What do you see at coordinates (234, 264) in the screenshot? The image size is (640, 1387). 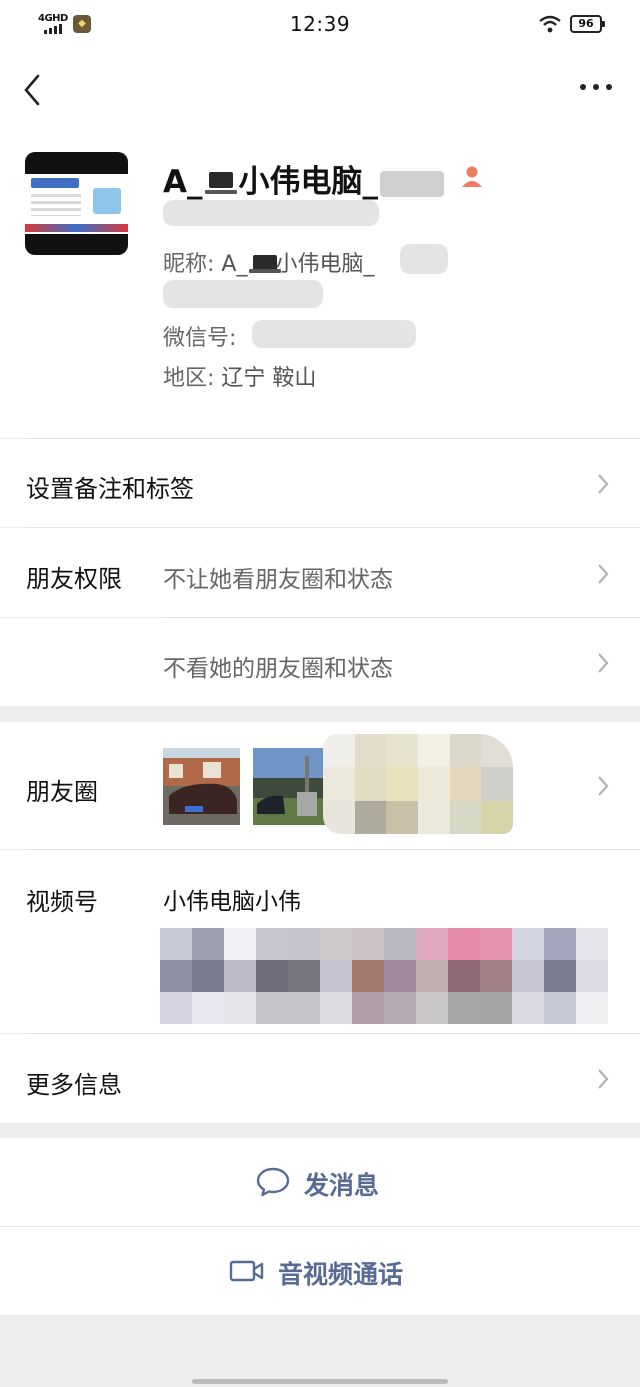 I see `nickname-prefix: A_` at bounding box center [234, 264].